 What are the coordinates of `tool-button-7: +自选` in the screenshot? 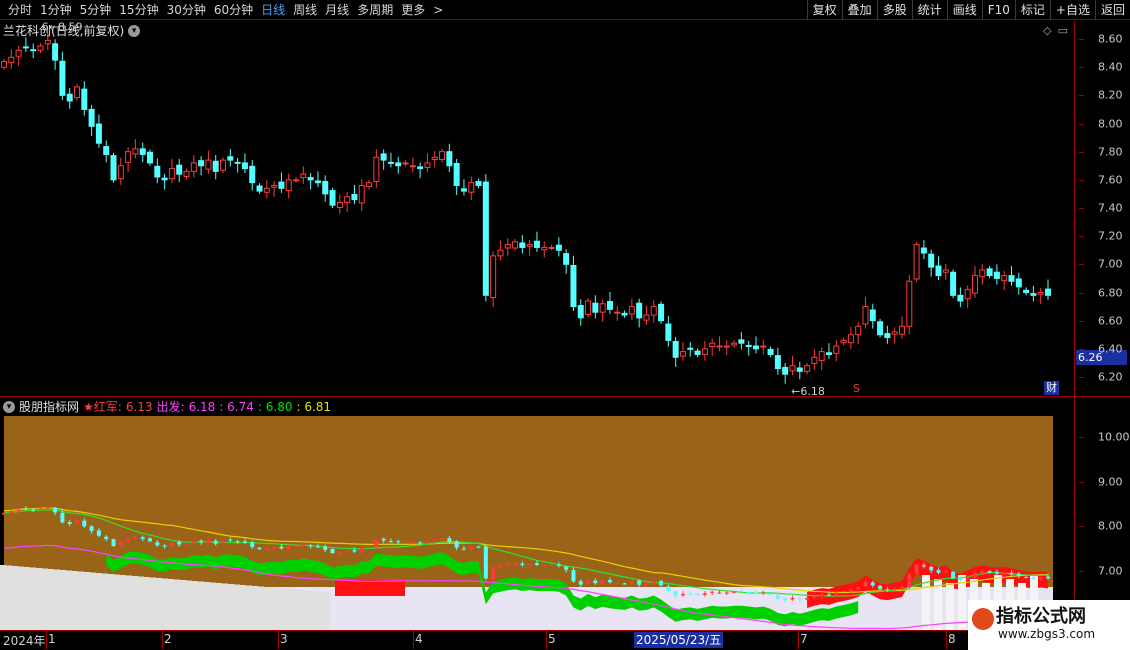 It's located at (1072, 10).